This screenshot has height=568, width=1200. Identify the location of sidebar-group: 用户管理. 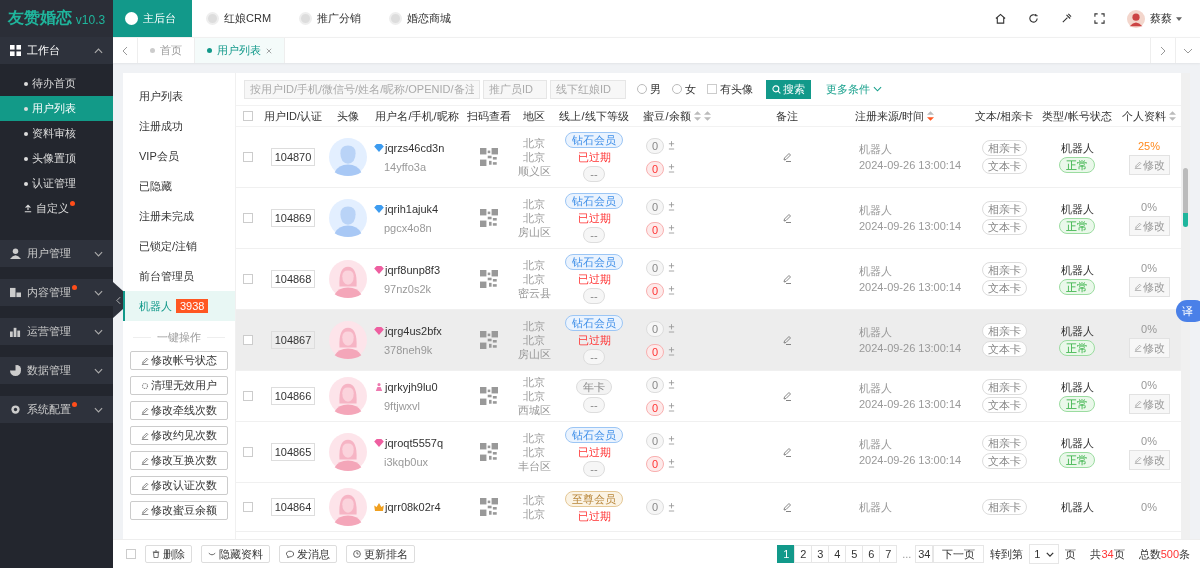
(56, 253).